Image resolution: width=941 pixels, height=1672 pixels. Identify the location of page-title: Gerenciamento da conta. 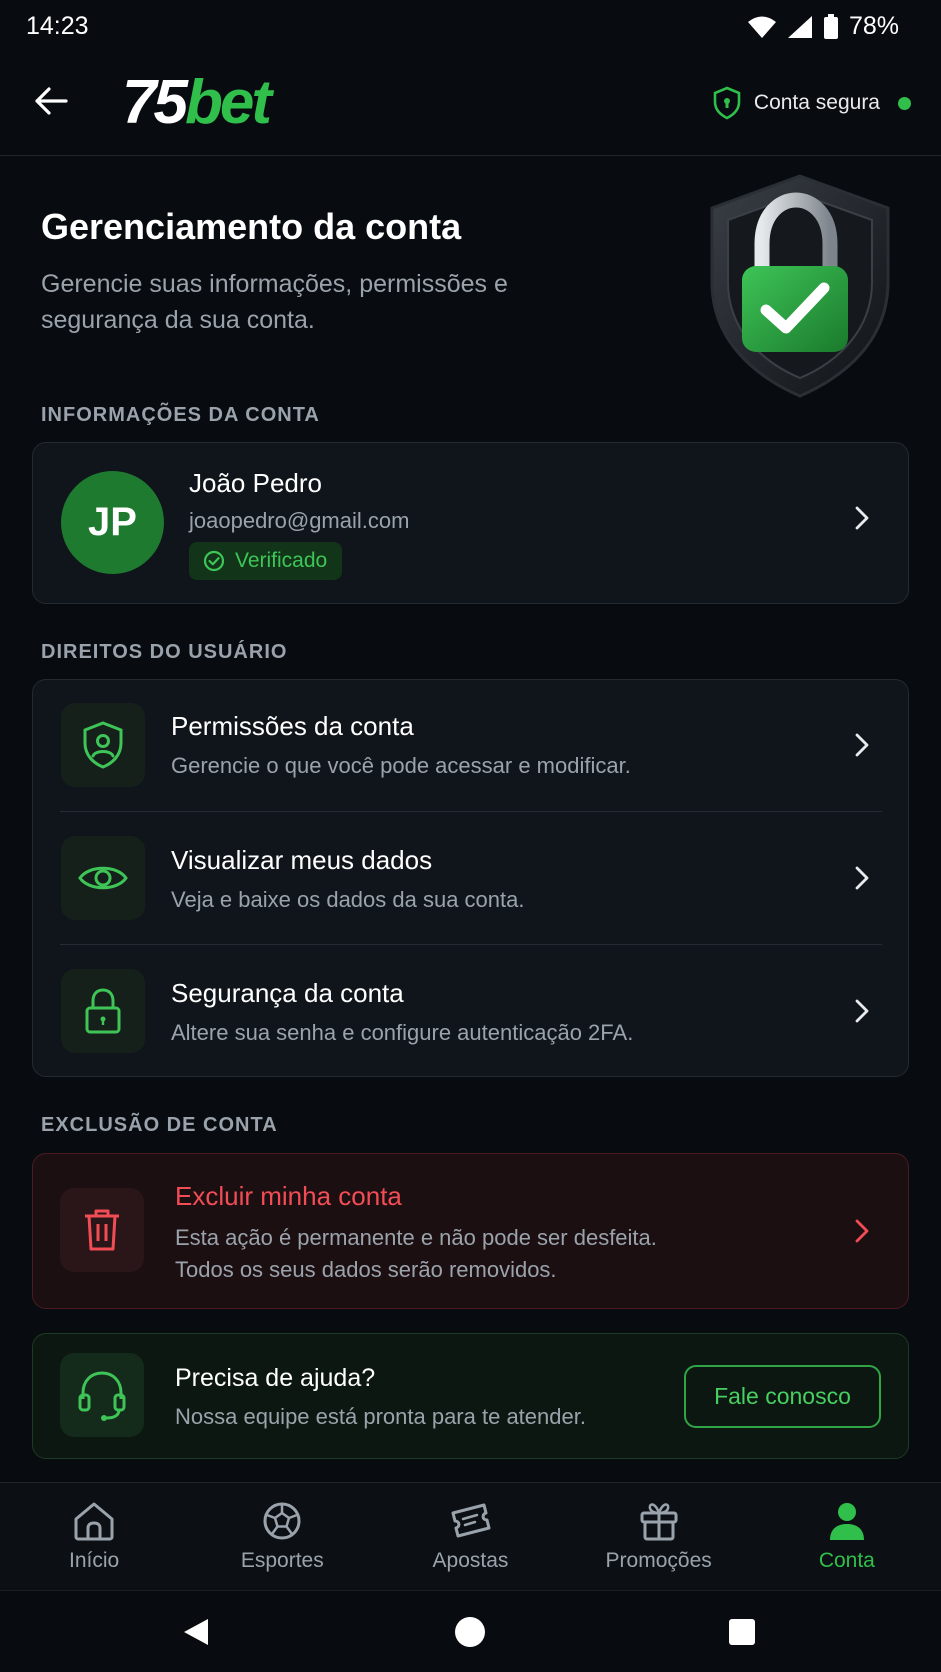
(251, 226).